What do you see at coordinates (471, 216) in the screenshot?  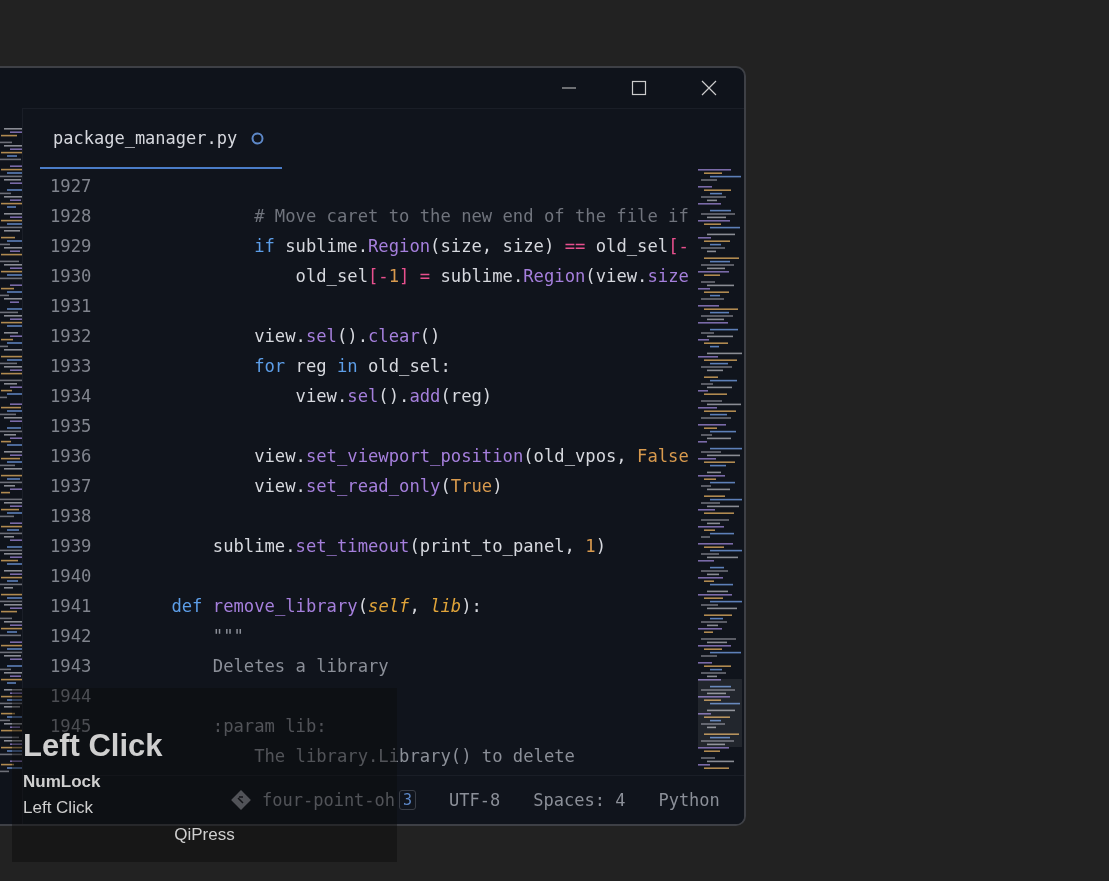 I see `code-line: # Move caret to the new end of the file if` at bounding box center [471, 216].